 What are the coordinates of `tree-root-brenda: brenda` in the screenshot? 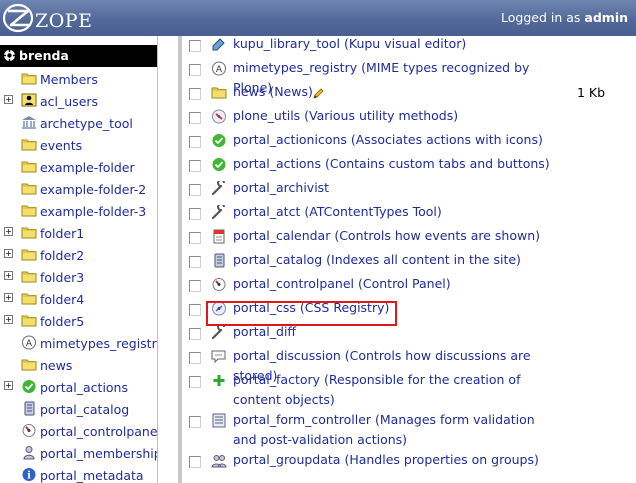 It's located at (78, 56).